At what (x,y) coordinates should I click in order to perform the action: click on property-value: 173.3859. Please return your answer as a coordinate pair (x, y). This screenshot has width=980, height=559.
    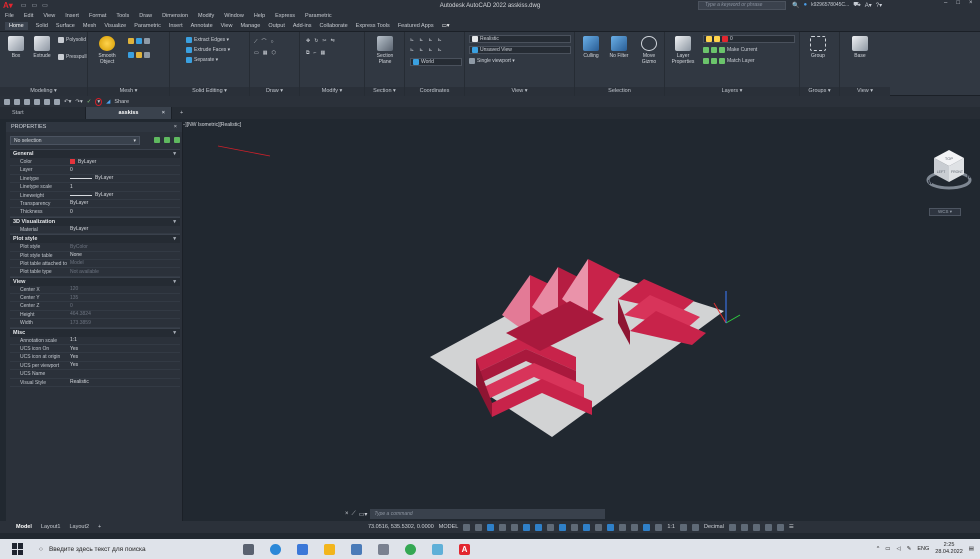
    Looking at the image, I should click on (125, 322).